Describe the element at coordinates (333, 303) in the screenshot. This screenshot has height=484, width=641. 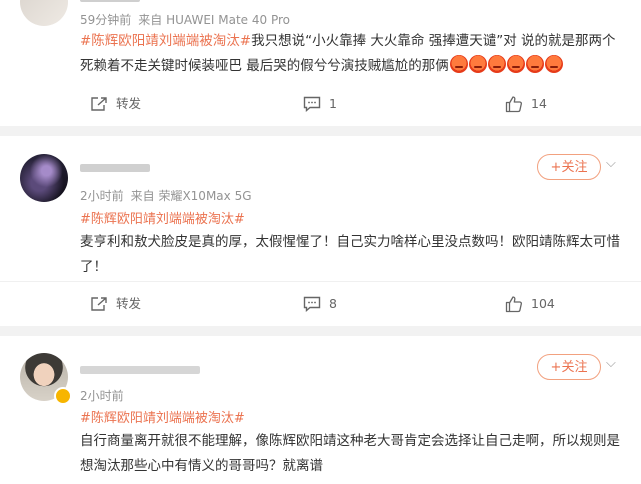
I see `comment-count: 8` at that location.